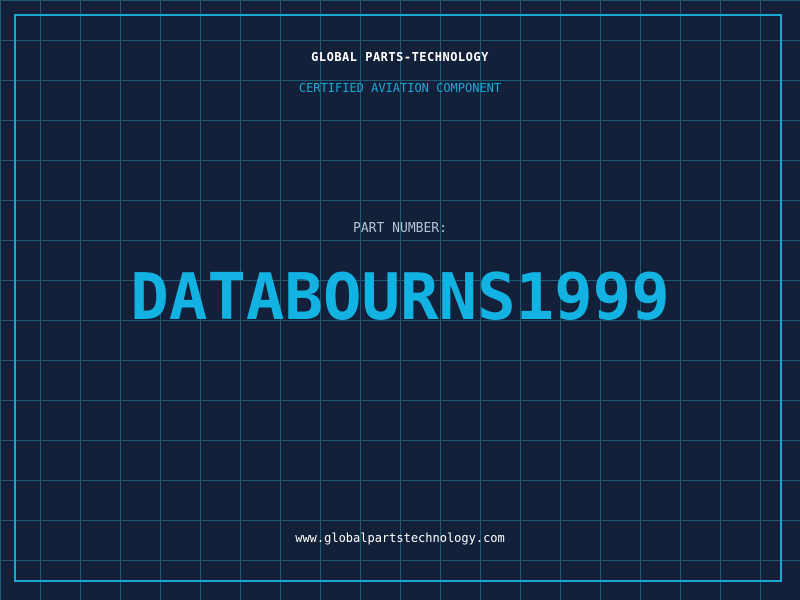 The width and height of the screenshot is (800, 600). I want to click on certification-tagline: CERTIFIED AVIATION COMPONENT, so click(400, 88).